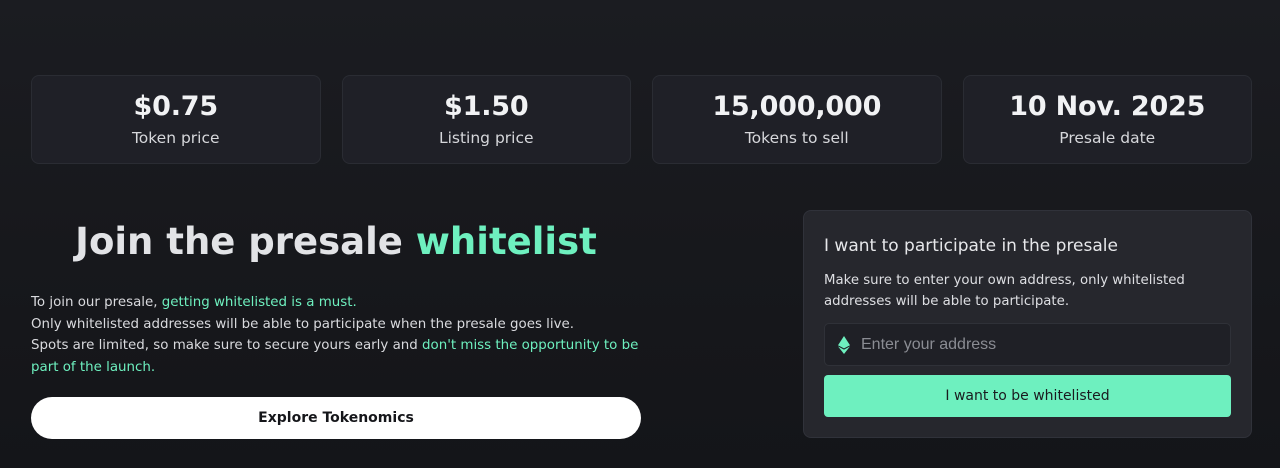 The width and height of the screenshot is (1280, 468). What do you see at coordinates (971, 246) in the screenshot?
I see `panel-title: I want to participate in the presale` at bounding box center [971, 246].